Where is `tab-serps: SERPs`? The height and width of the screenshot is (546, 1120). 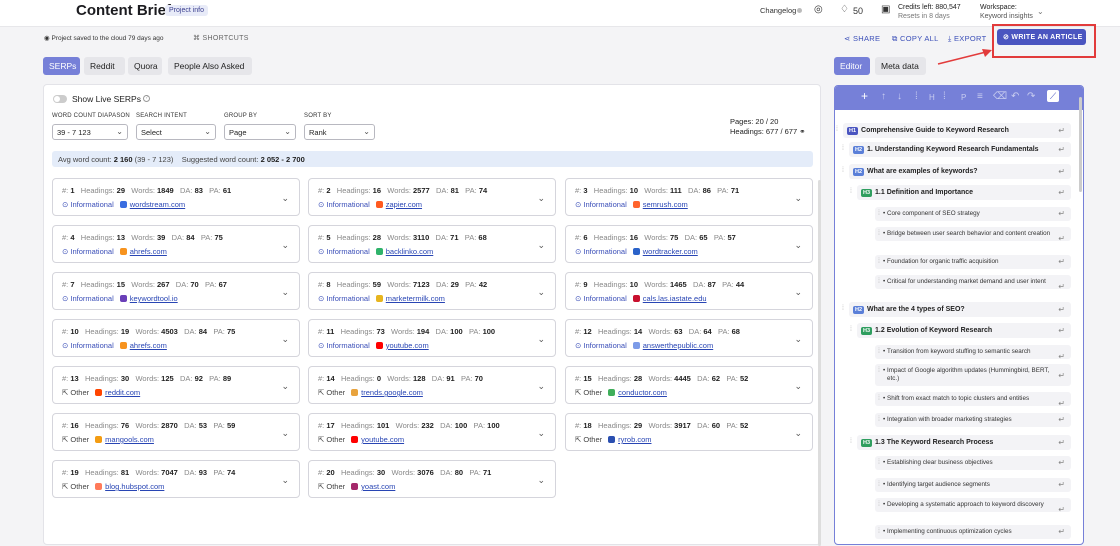
tab-serps: SERPs is located at coordinates (61, 66).